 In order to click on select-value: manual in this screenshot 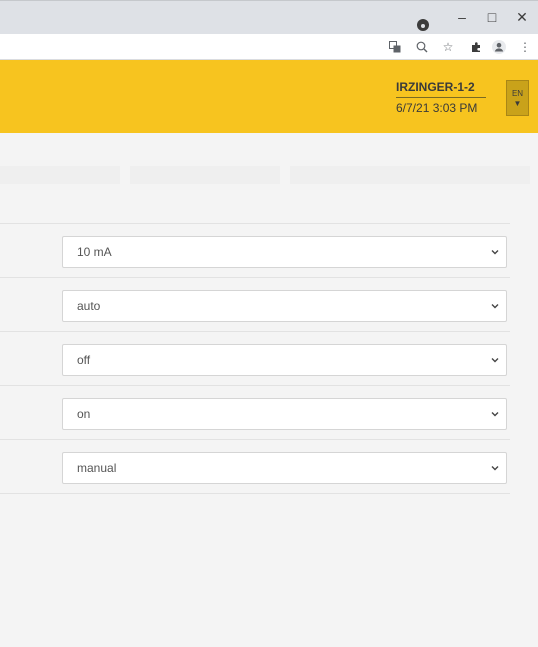, I will do `click(97, 468)`.